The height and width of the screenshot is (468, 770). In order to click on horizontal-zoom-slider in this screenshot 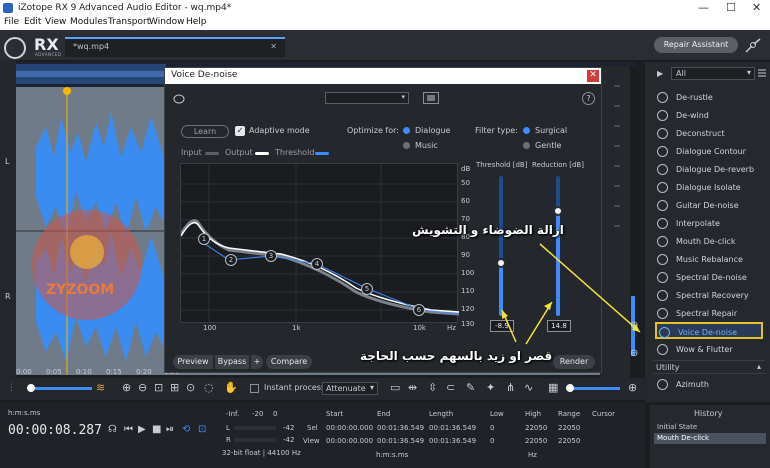, I will do `click(60, 388)`.